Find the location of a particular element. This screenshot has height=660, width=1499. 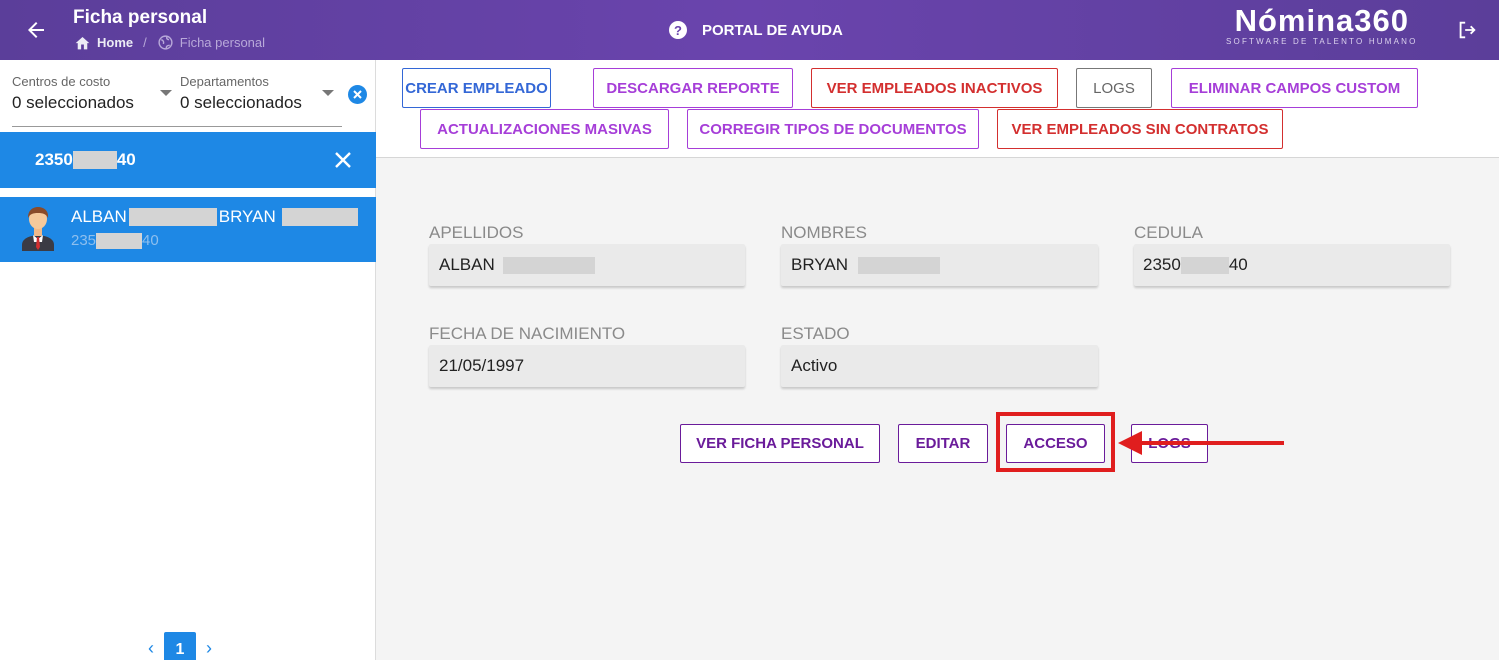

search-bar: 2350 40 is located at coordinates (188, 160).